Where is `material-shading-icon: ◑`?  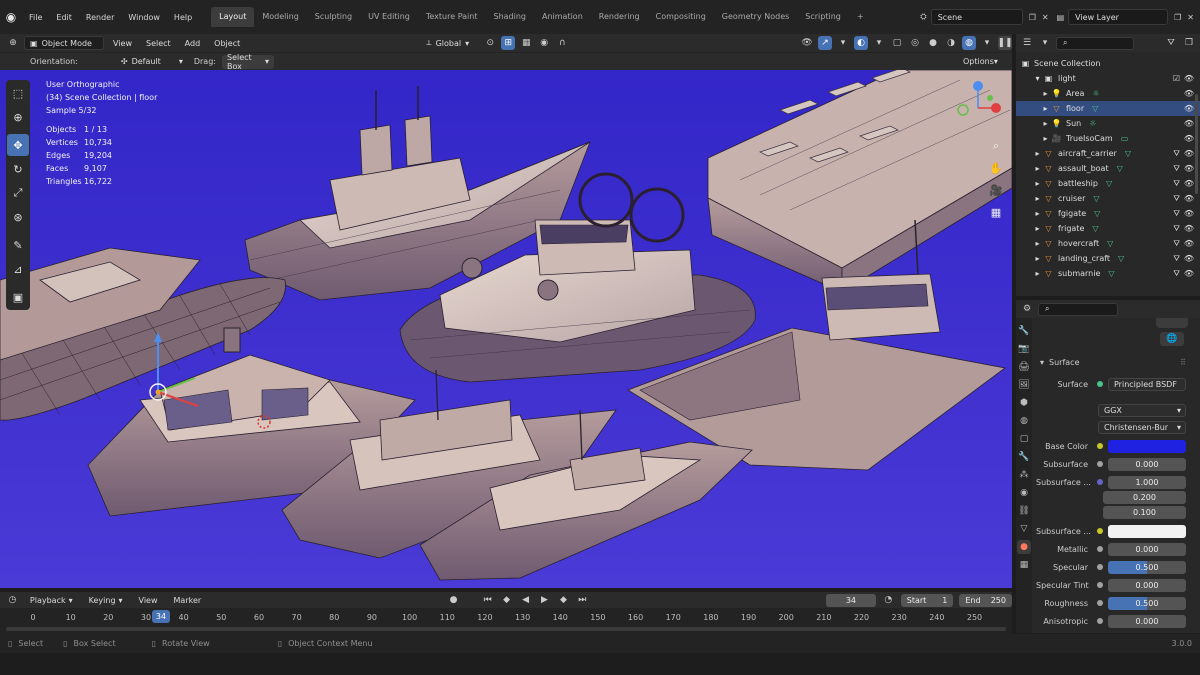 material-shading-icon: ◑ is located at coordinates (951, 43).